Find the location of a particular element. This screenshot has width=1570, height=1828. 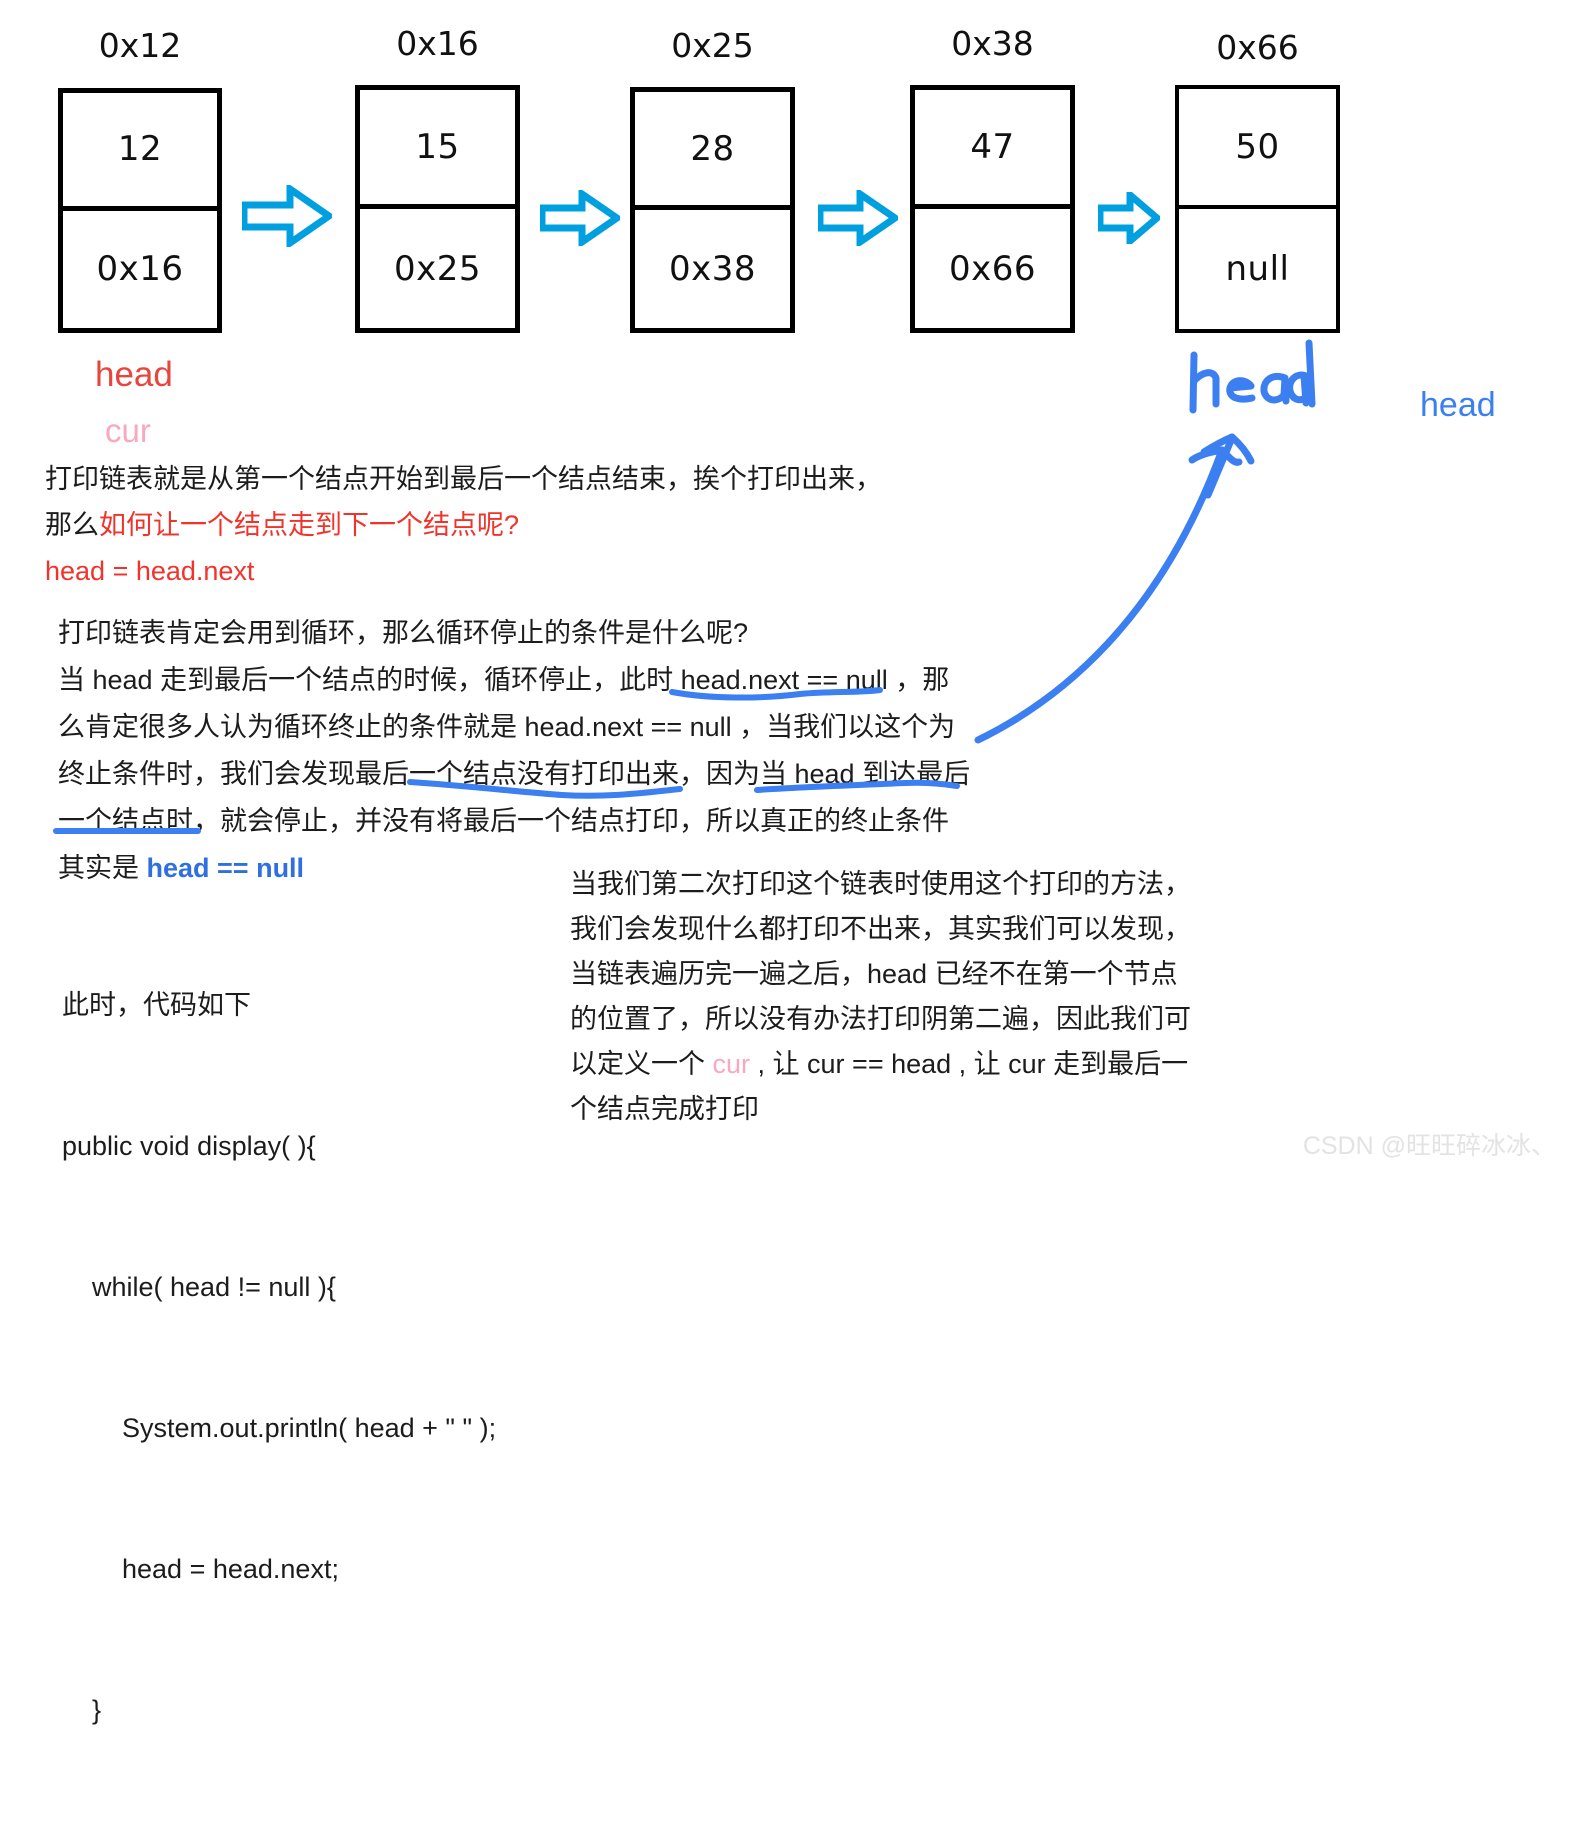

code-caption: 此时，代码如下 is located at coordinates (156, 1005).